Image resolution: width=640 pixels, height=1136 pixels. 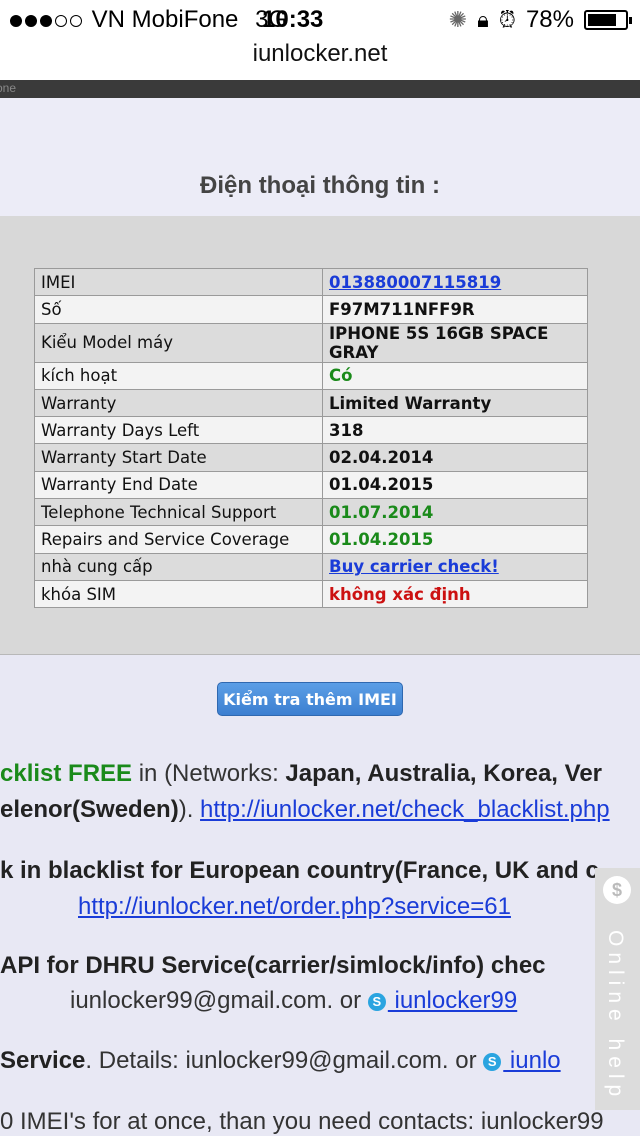 I want to click on page-title: Điện thoại thông tin :, so click(x=320, y=185).